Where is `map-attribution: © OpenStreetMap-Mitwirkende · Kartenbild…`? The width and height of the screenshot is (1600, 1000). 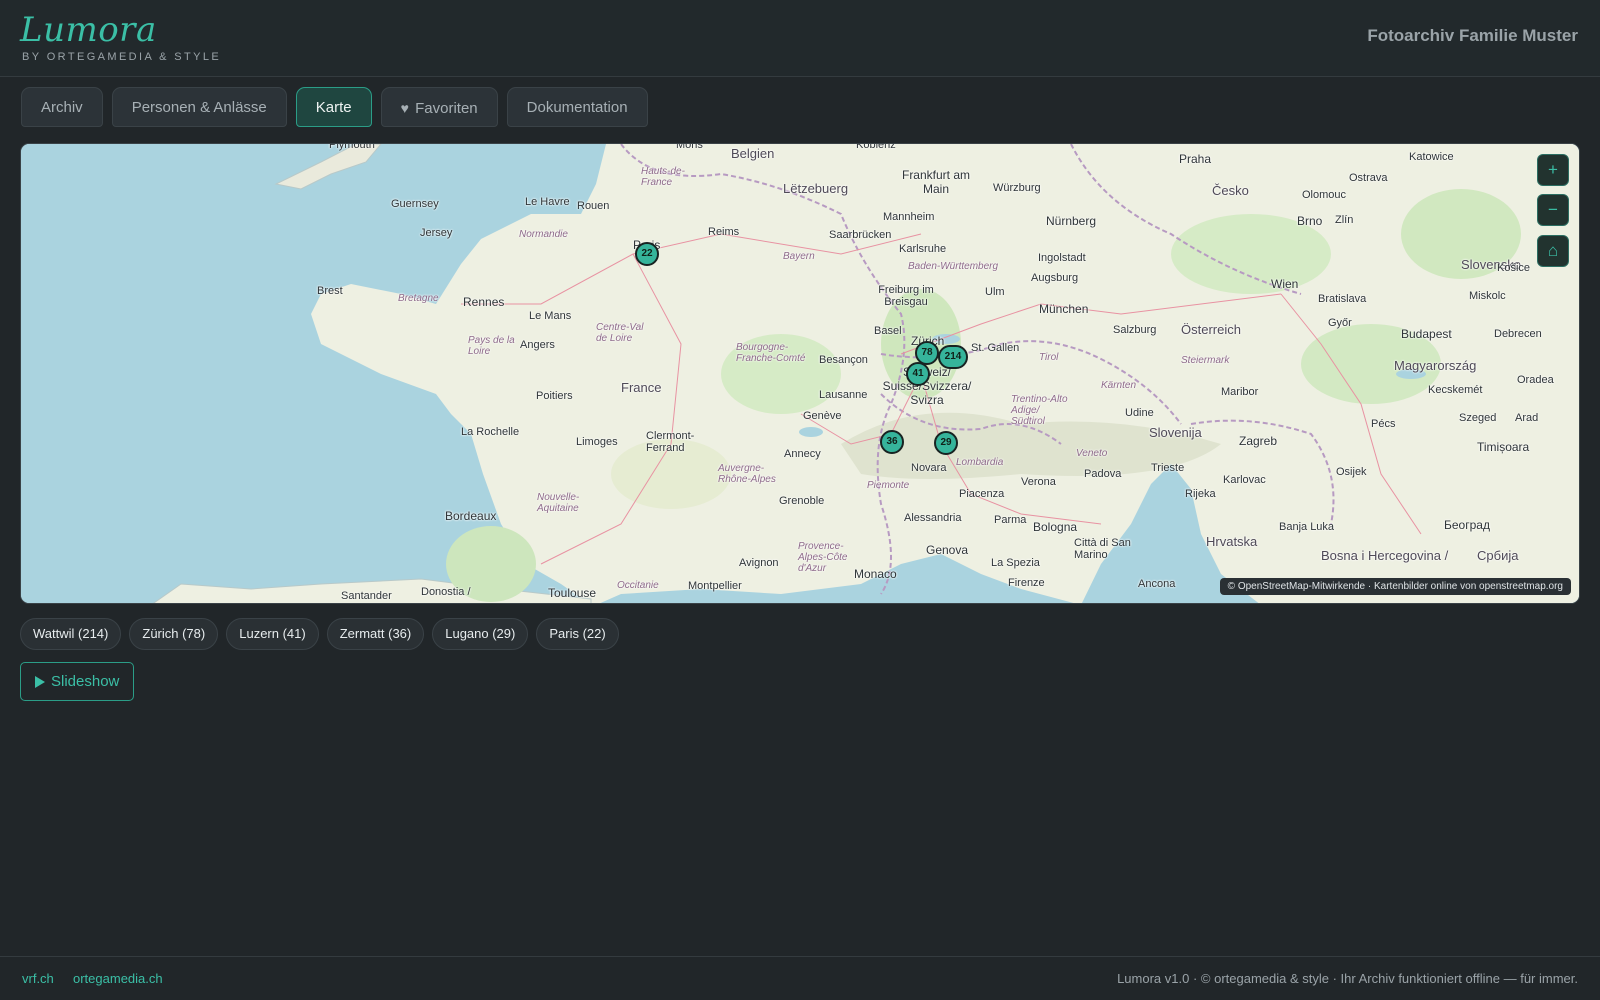
map-attribution: © OpenStreetMap-Mitwirkende · Kartenbild… is located at coordinates (1395, 586).